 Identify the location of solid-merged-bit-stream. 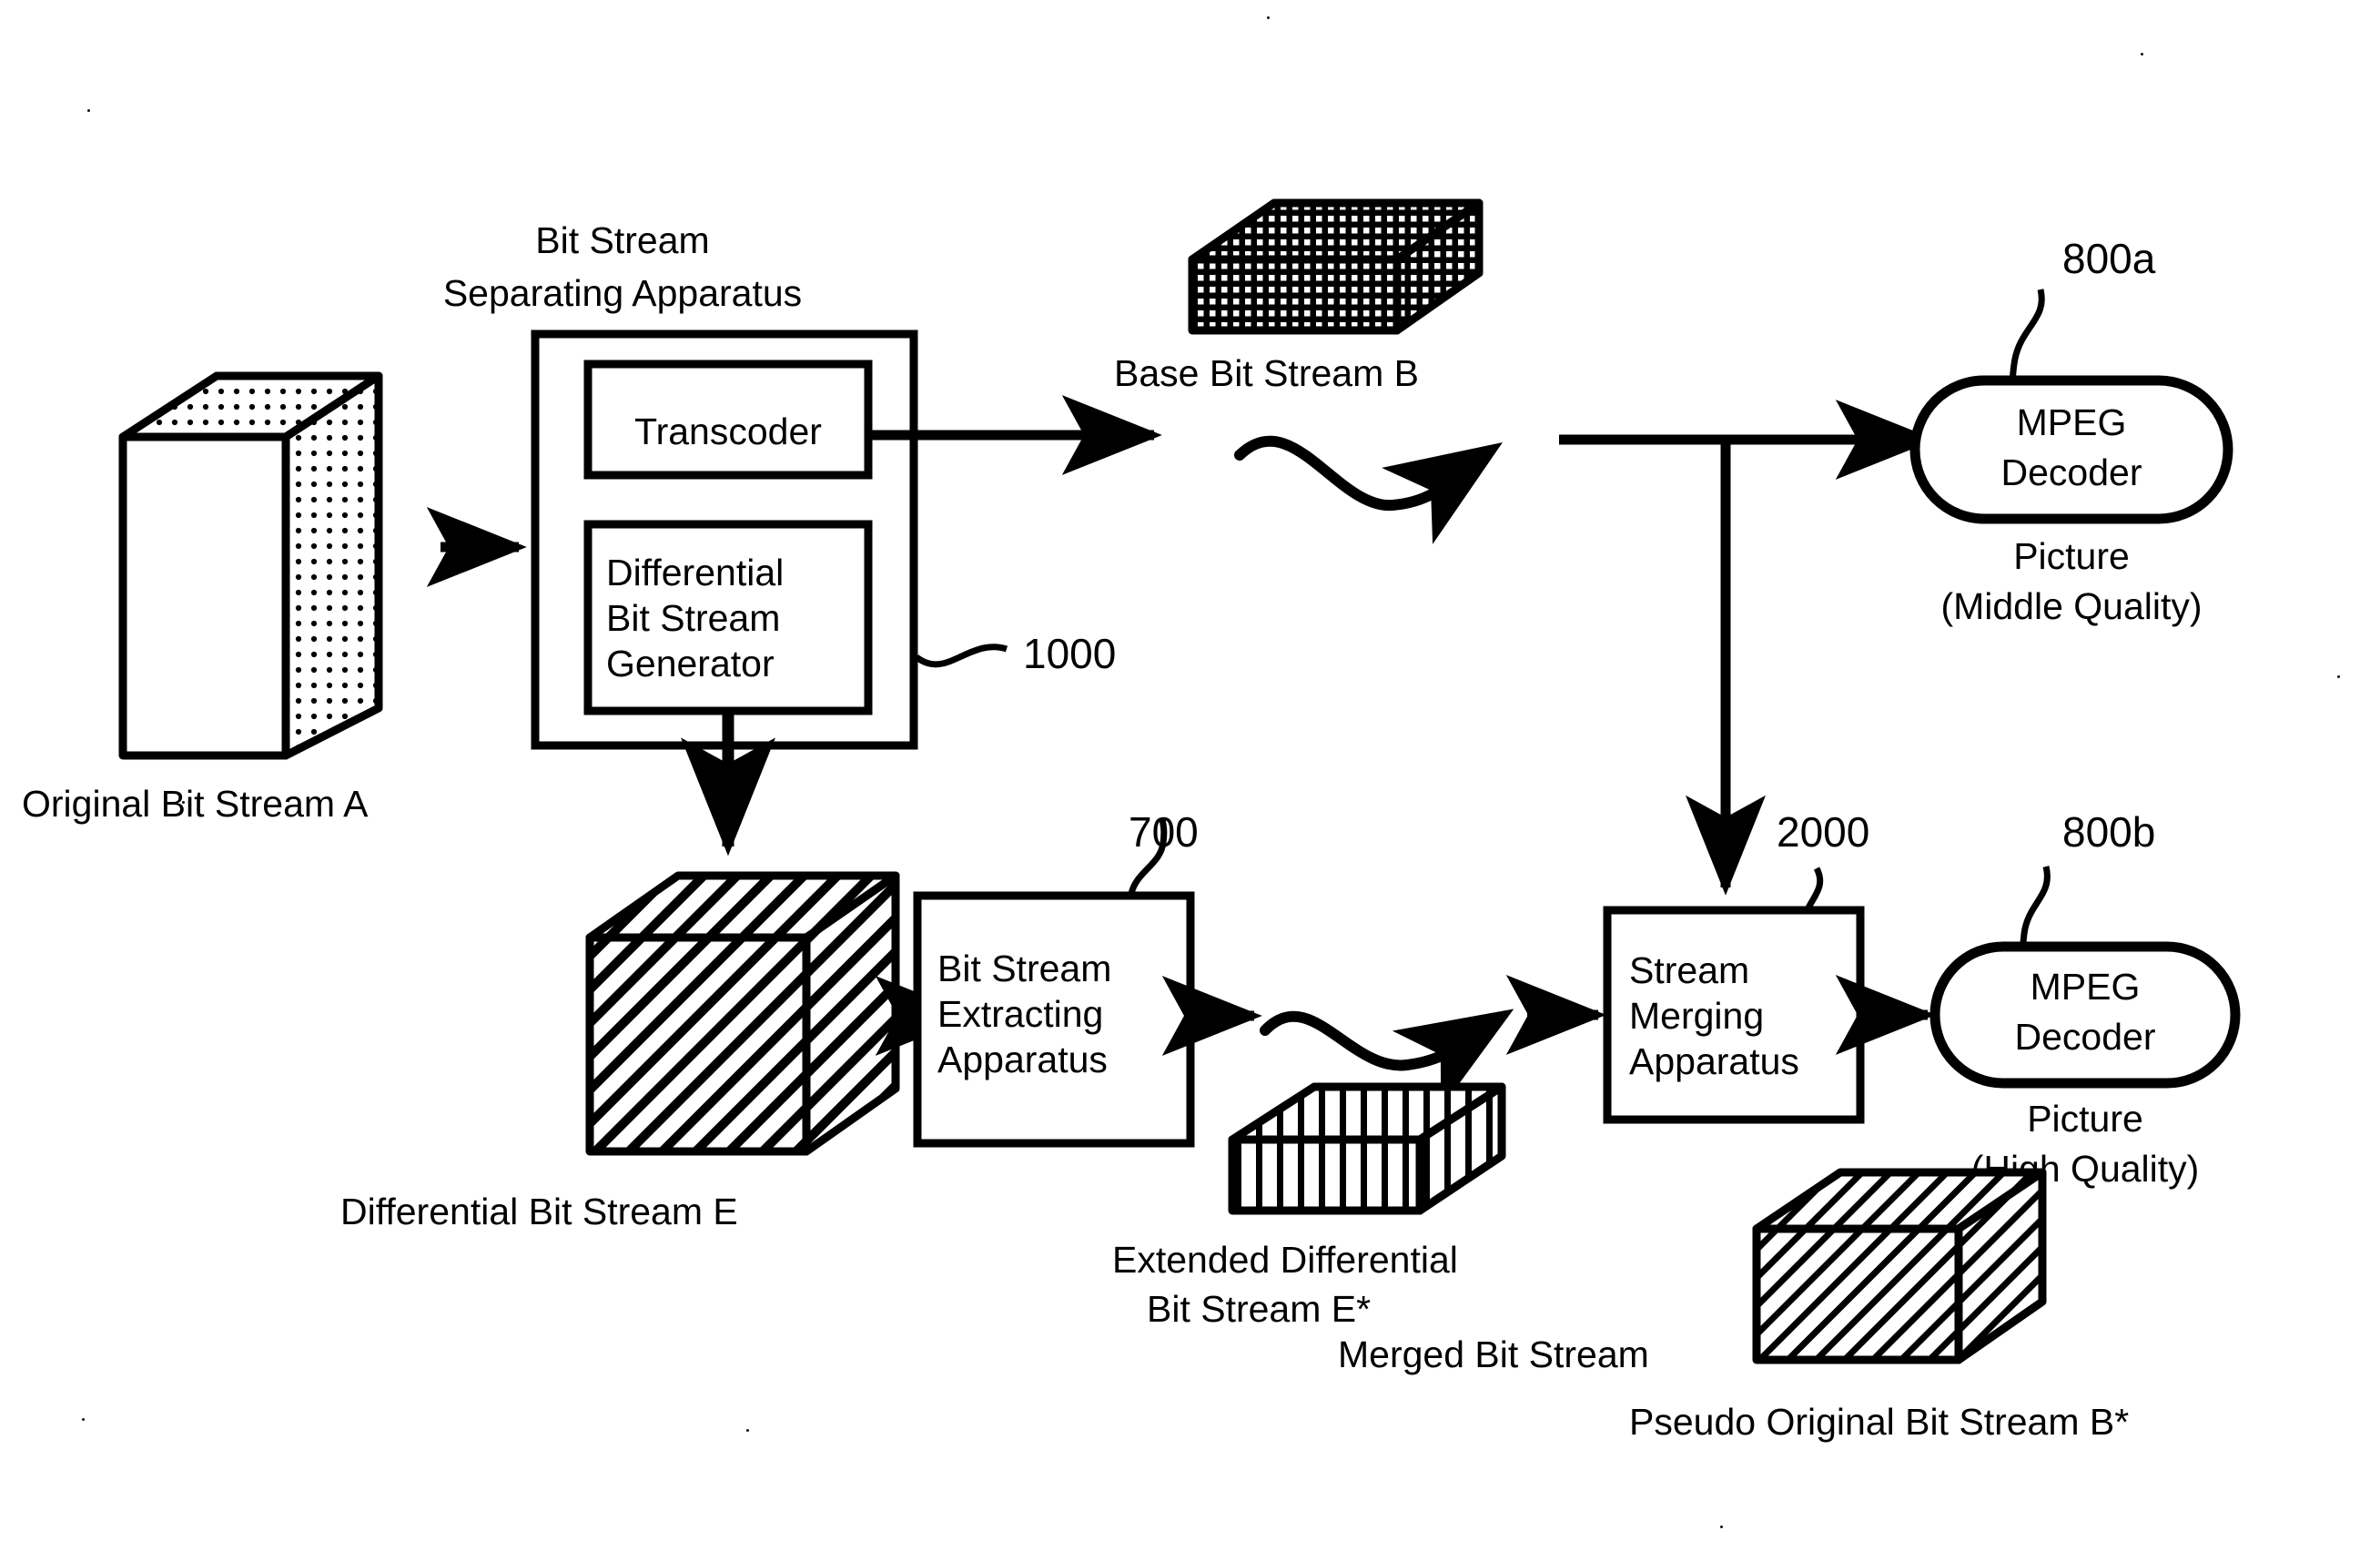
(1899, 1266).